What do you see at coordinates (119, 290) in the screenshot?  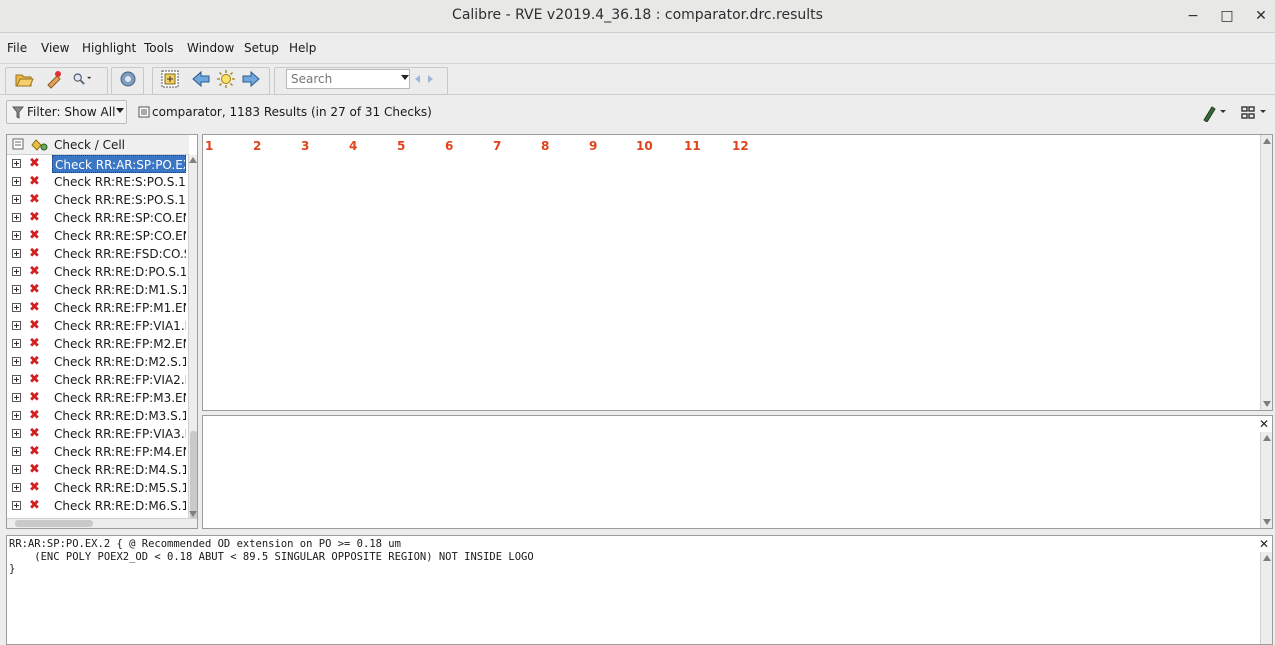 I see `tree-row-label: Check RR:RE:D:M1.S.1` at bounding box center [119, 290].